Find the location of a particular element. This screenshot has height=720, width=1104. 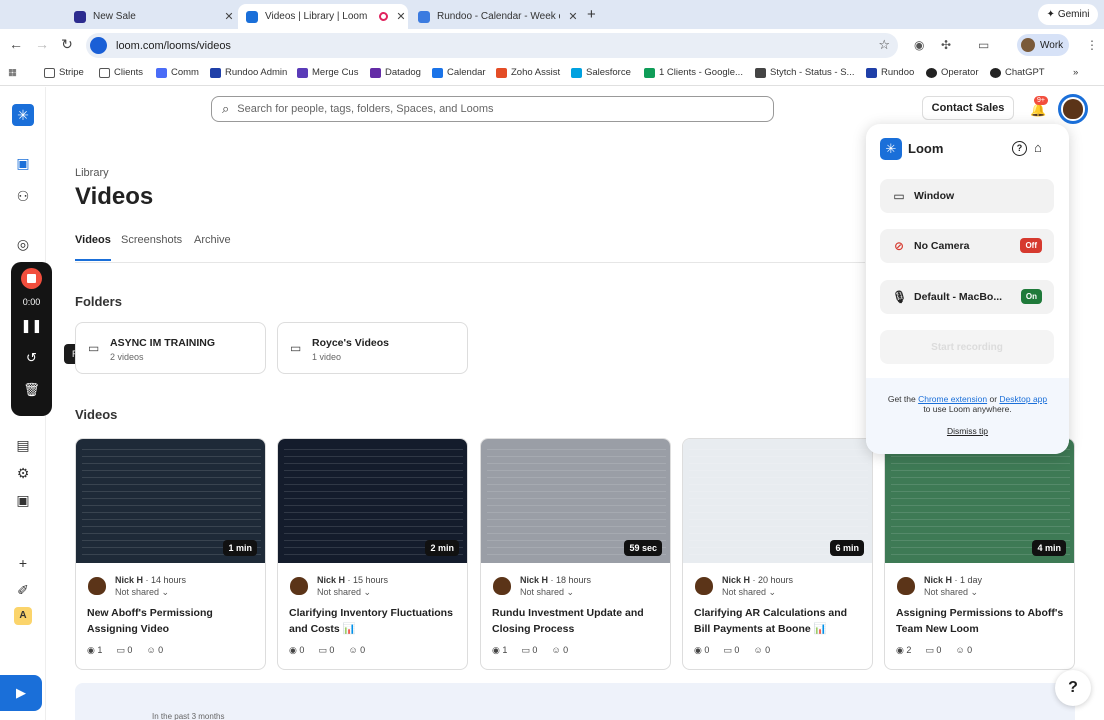

forward-arrow-icon: → is located at coordinates (42, 44).